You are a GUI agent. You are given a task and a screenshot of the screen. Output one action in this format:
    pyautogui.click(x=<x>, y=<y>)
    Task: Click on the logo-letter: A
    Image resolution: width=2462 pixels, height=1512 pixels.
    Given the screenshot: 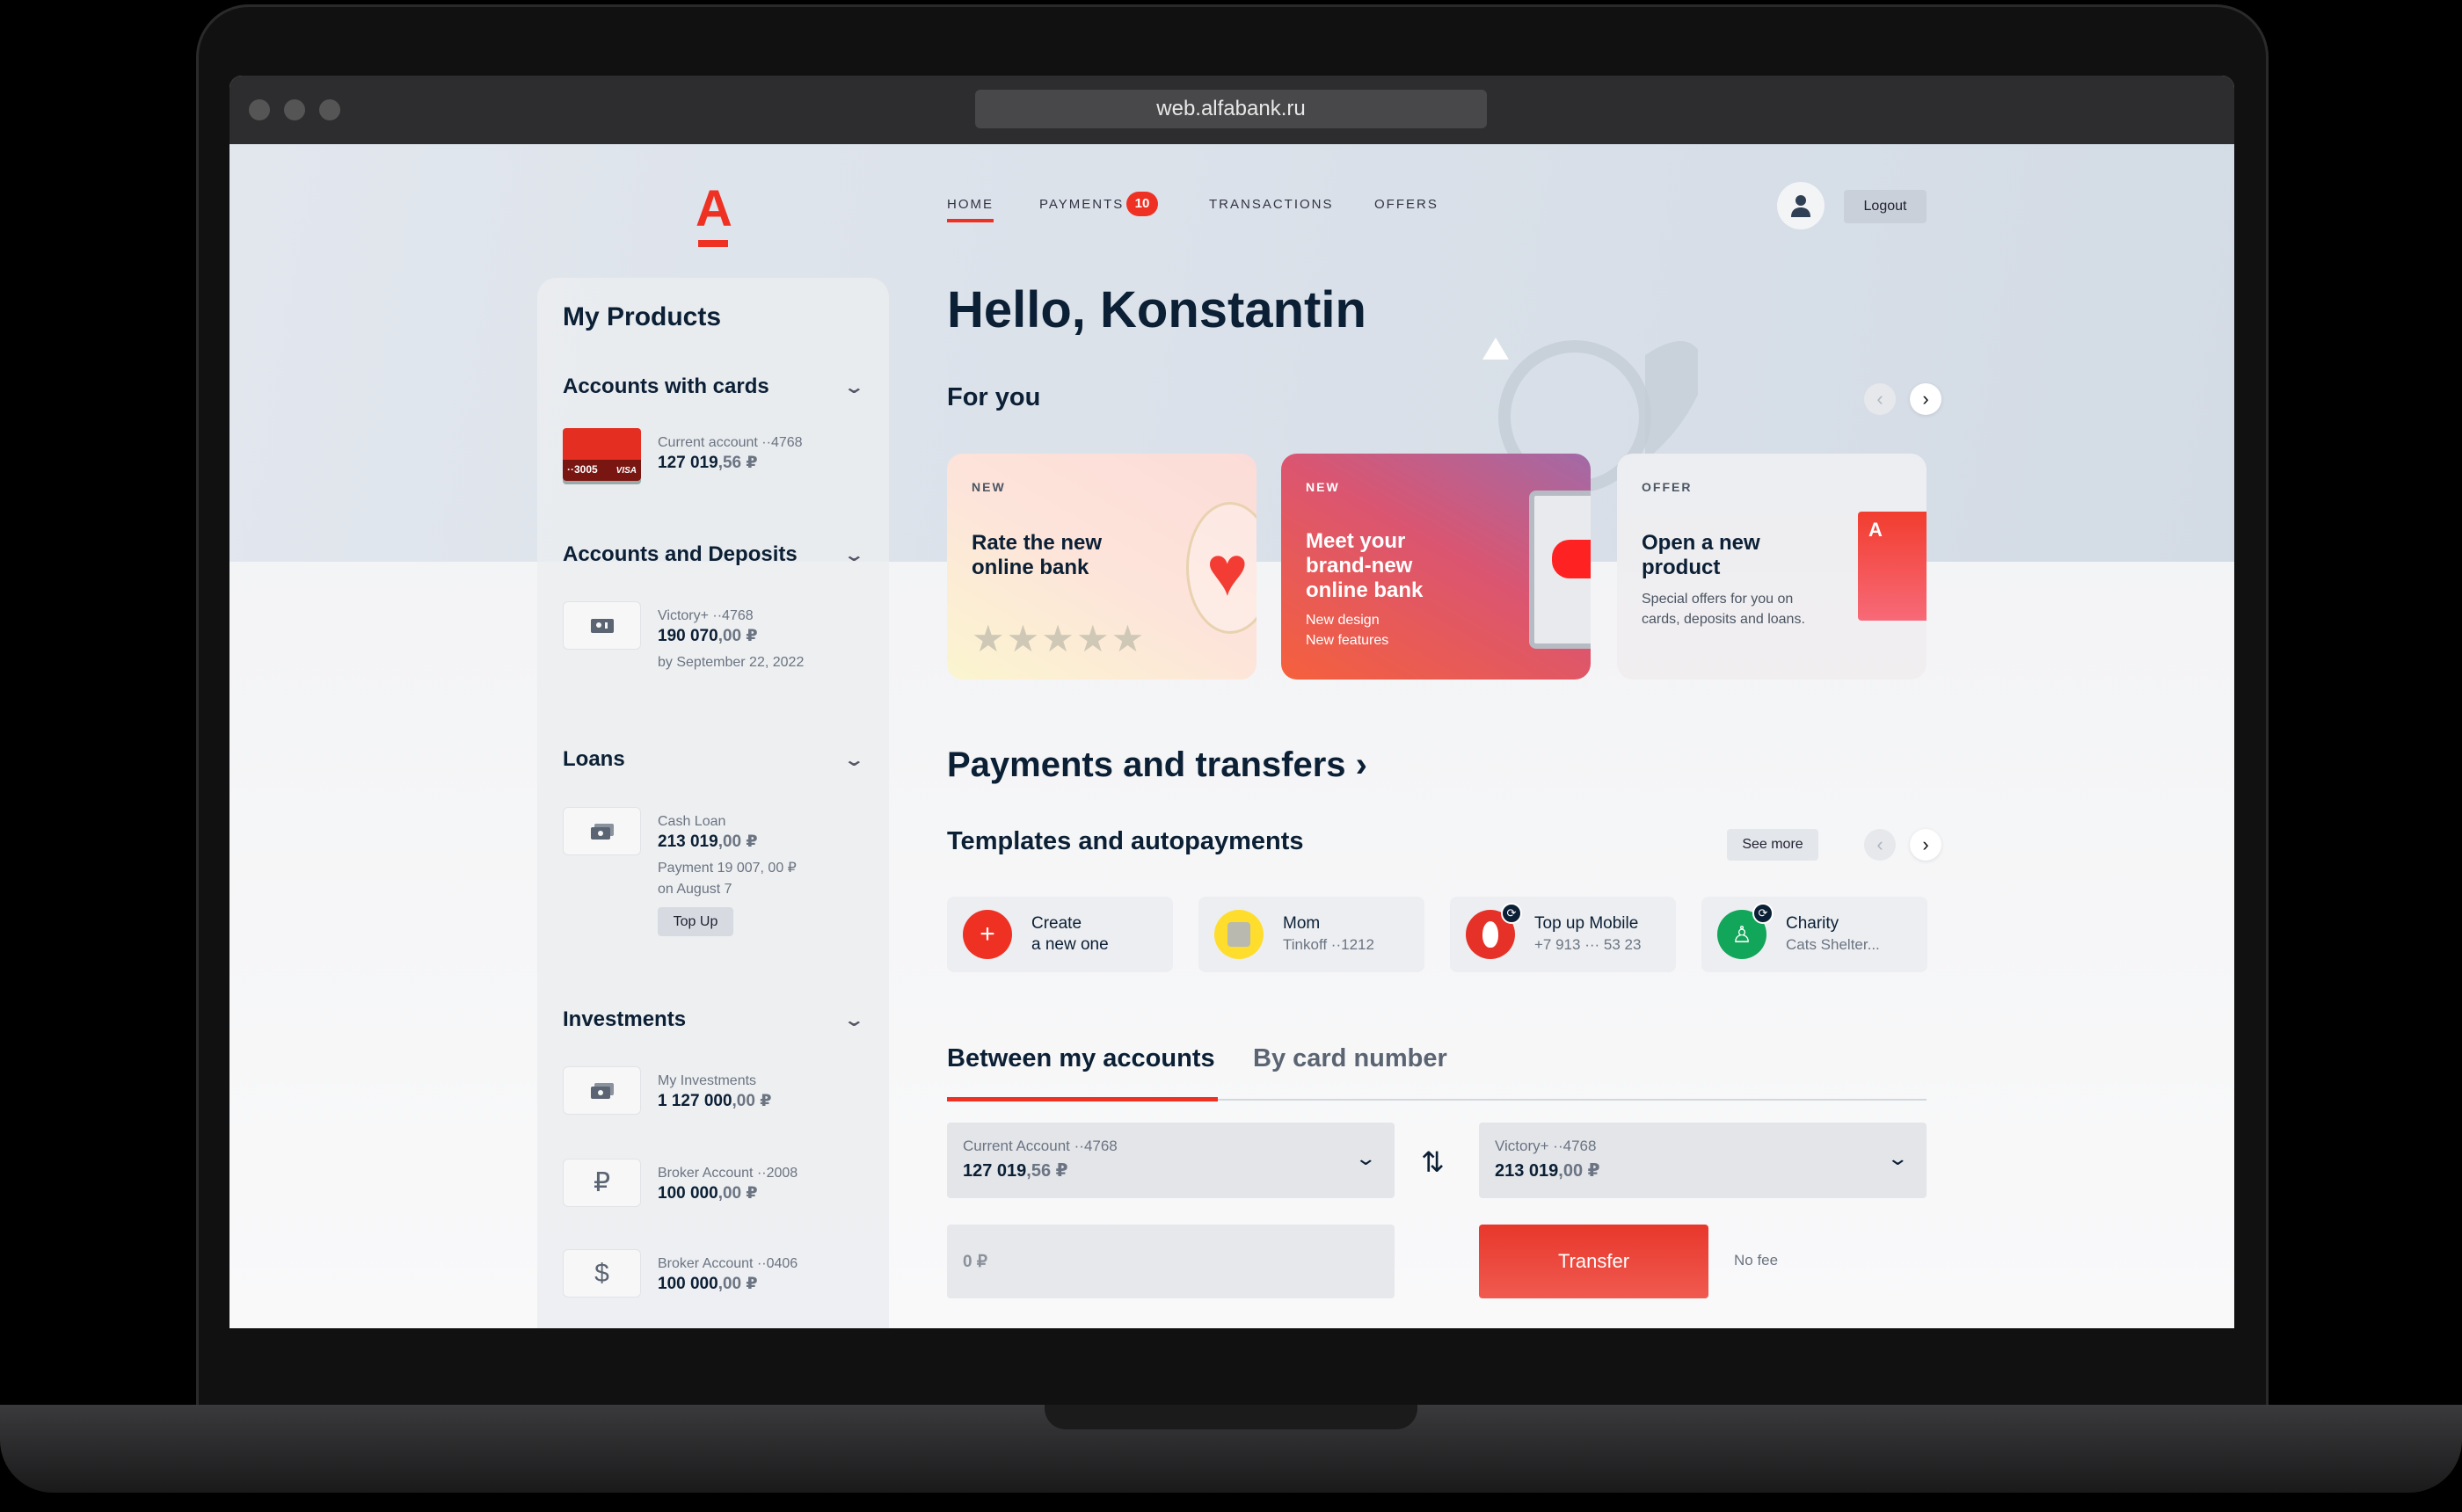 What is the action you would take?
    pyautogui.click(x=714, y=209)
    